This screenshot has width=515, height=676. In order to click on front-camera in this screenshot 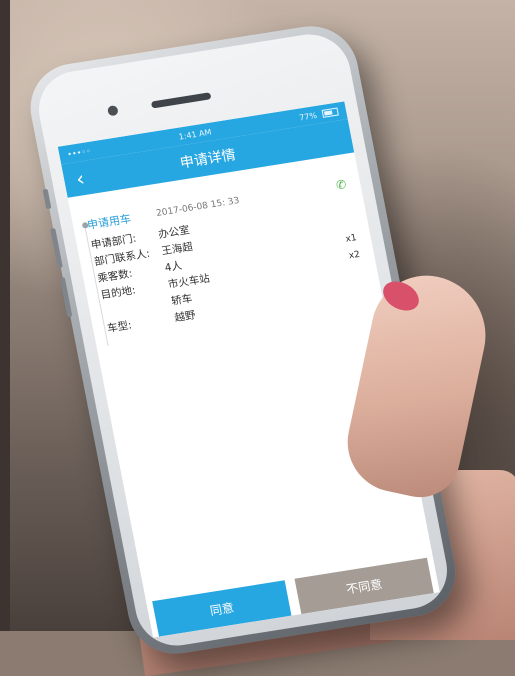, I will do `click(112, 110)`.